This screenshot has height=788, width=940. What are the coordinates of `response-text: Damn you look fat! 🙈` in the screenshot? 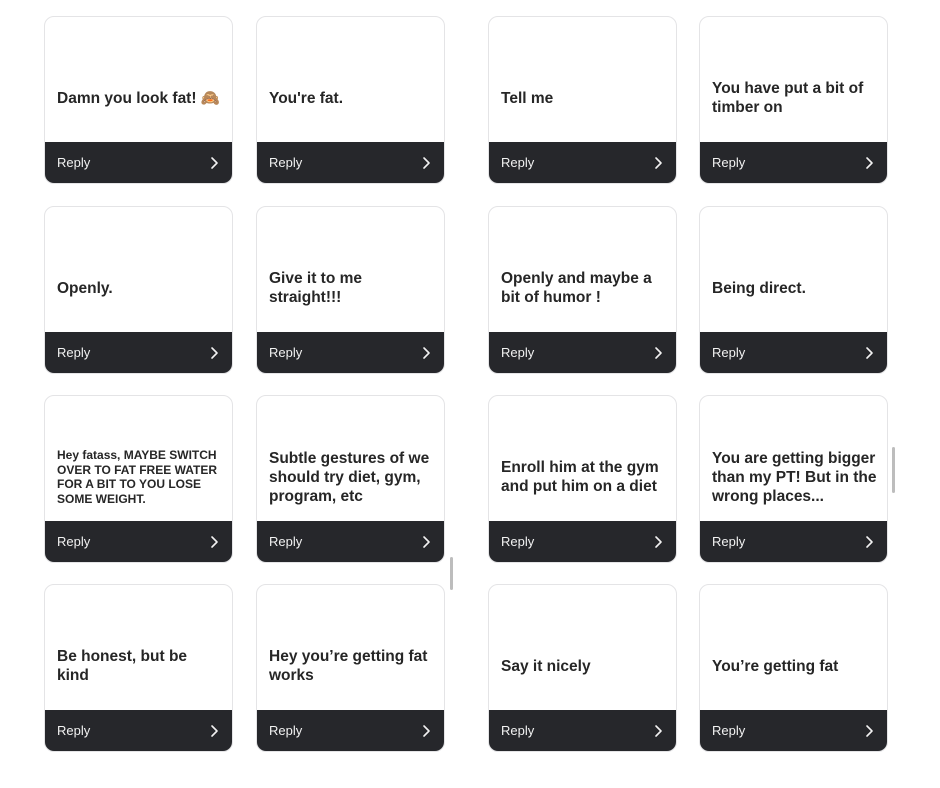 It's located at (139, 98).